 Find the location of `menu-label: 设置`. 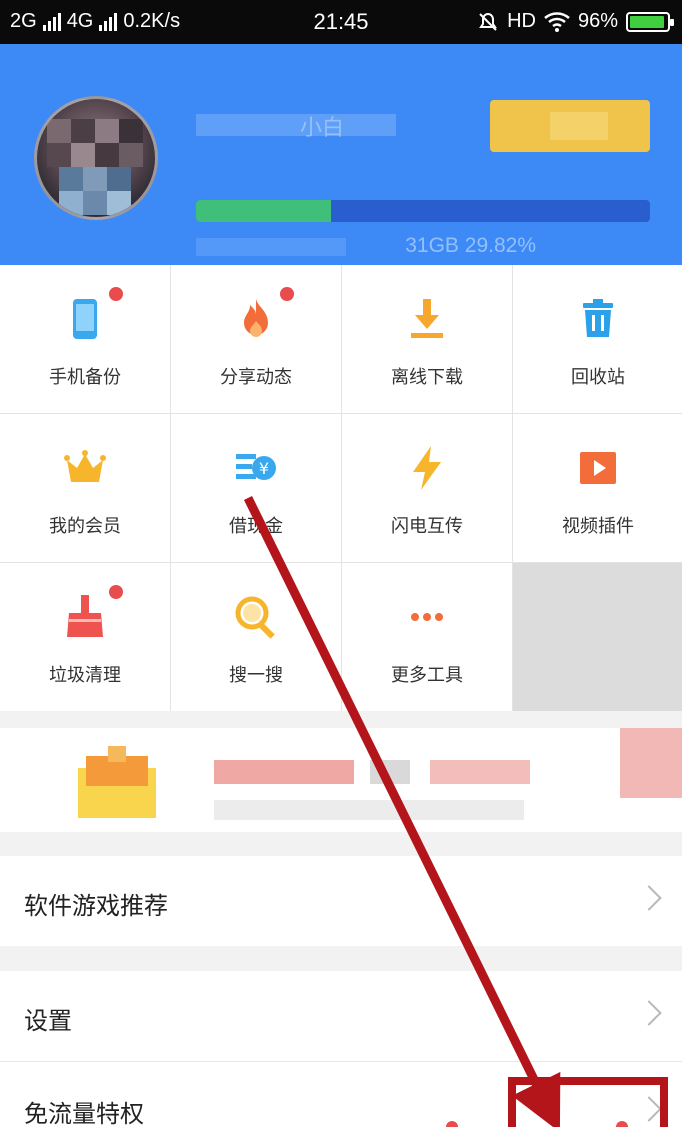

menu-label: 设置 is located at coordinates (48, 1021).